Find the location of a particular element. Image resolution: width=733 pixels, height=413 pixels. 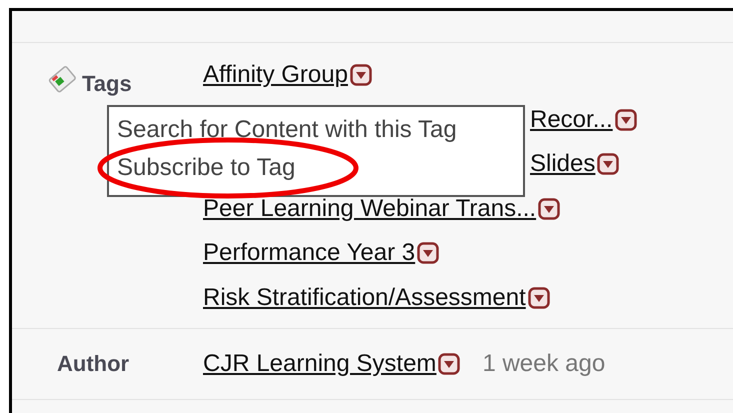

menu-item: Search for Content with this Tag is located at coordinates (316, 132).